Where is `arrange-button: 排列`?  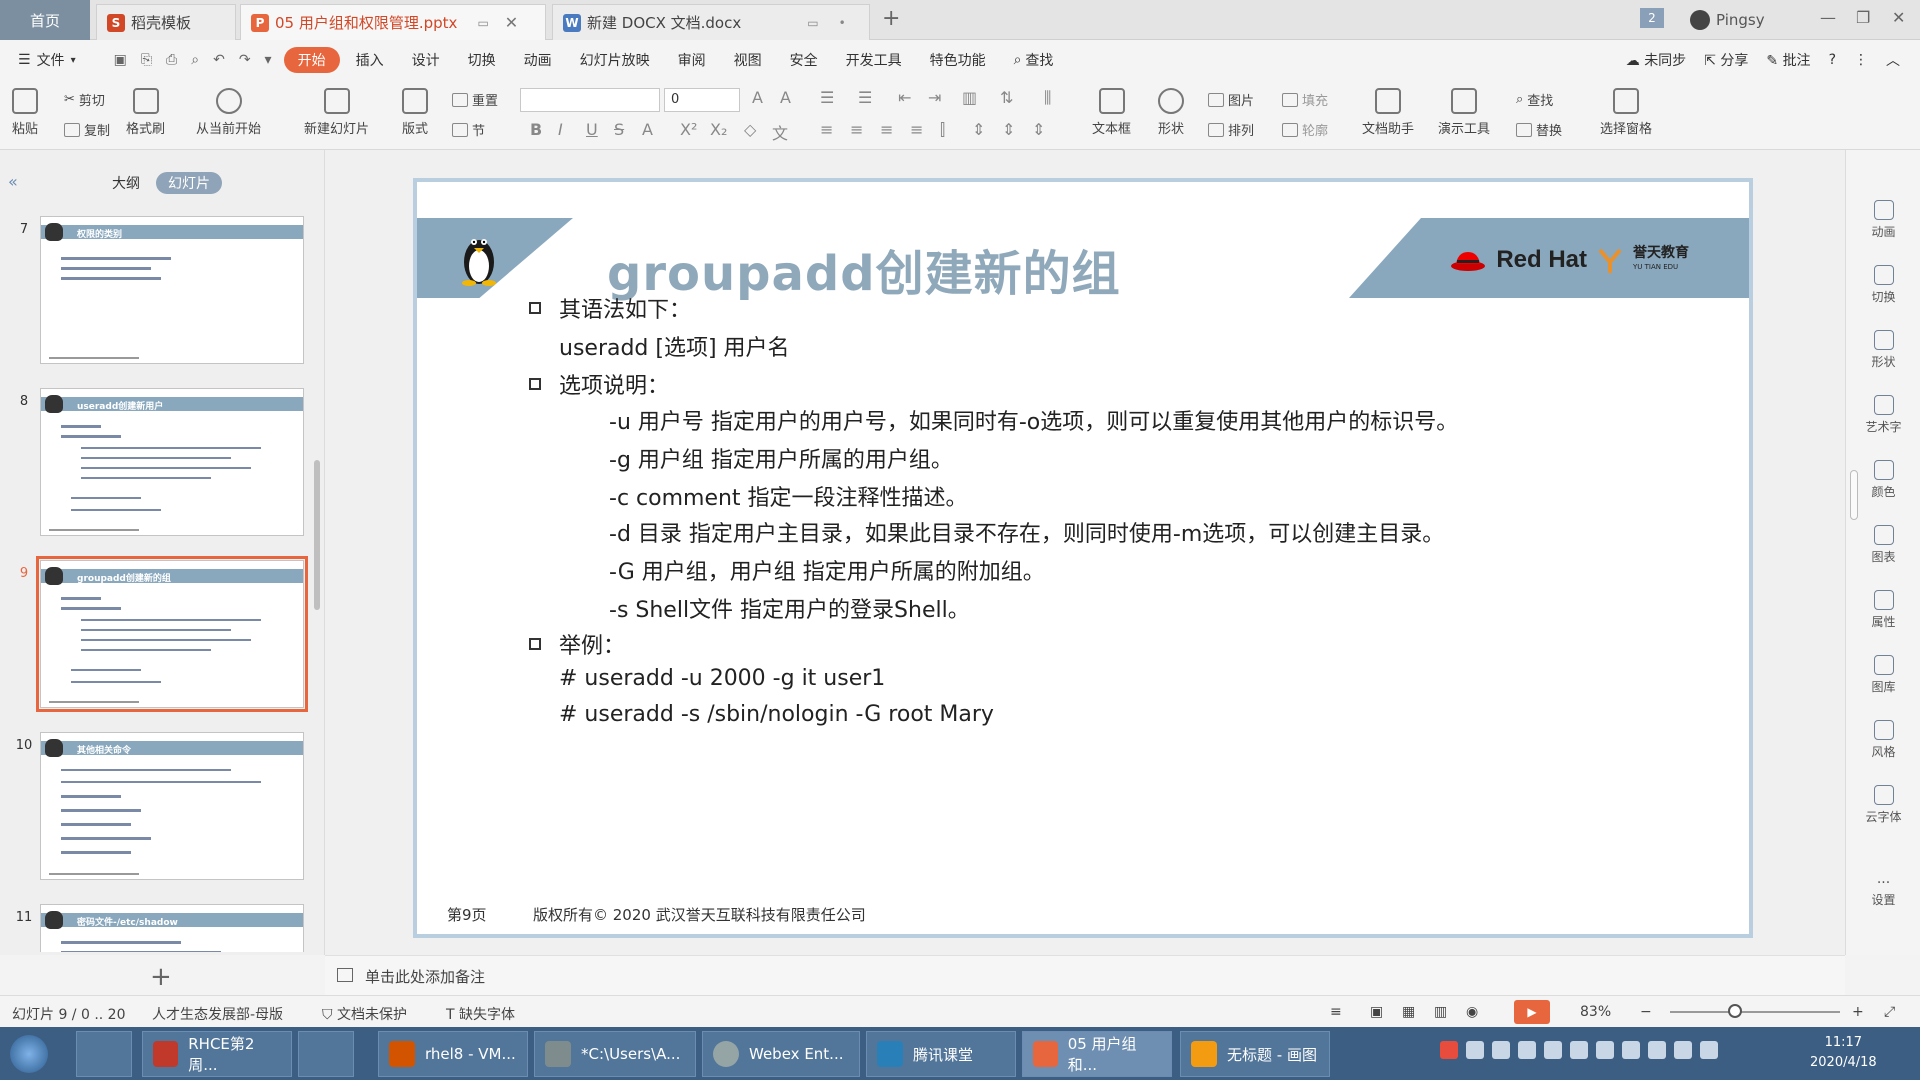 arrange-button: 排列 is located at coordinates (1231, 129).